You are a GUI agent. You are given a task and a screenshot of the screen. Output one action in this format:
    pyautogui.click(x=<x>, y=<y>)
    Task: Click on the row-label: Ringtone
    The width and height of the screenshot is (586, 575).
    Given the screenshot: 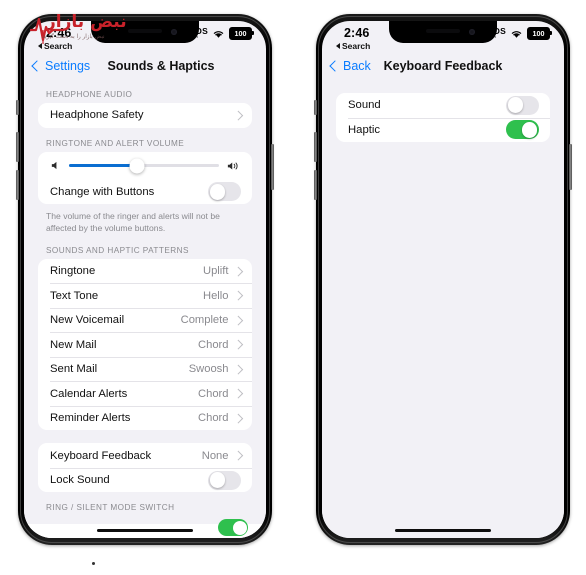 What is the action you would take?
    pyautogui.click(x=73, y=271)
    